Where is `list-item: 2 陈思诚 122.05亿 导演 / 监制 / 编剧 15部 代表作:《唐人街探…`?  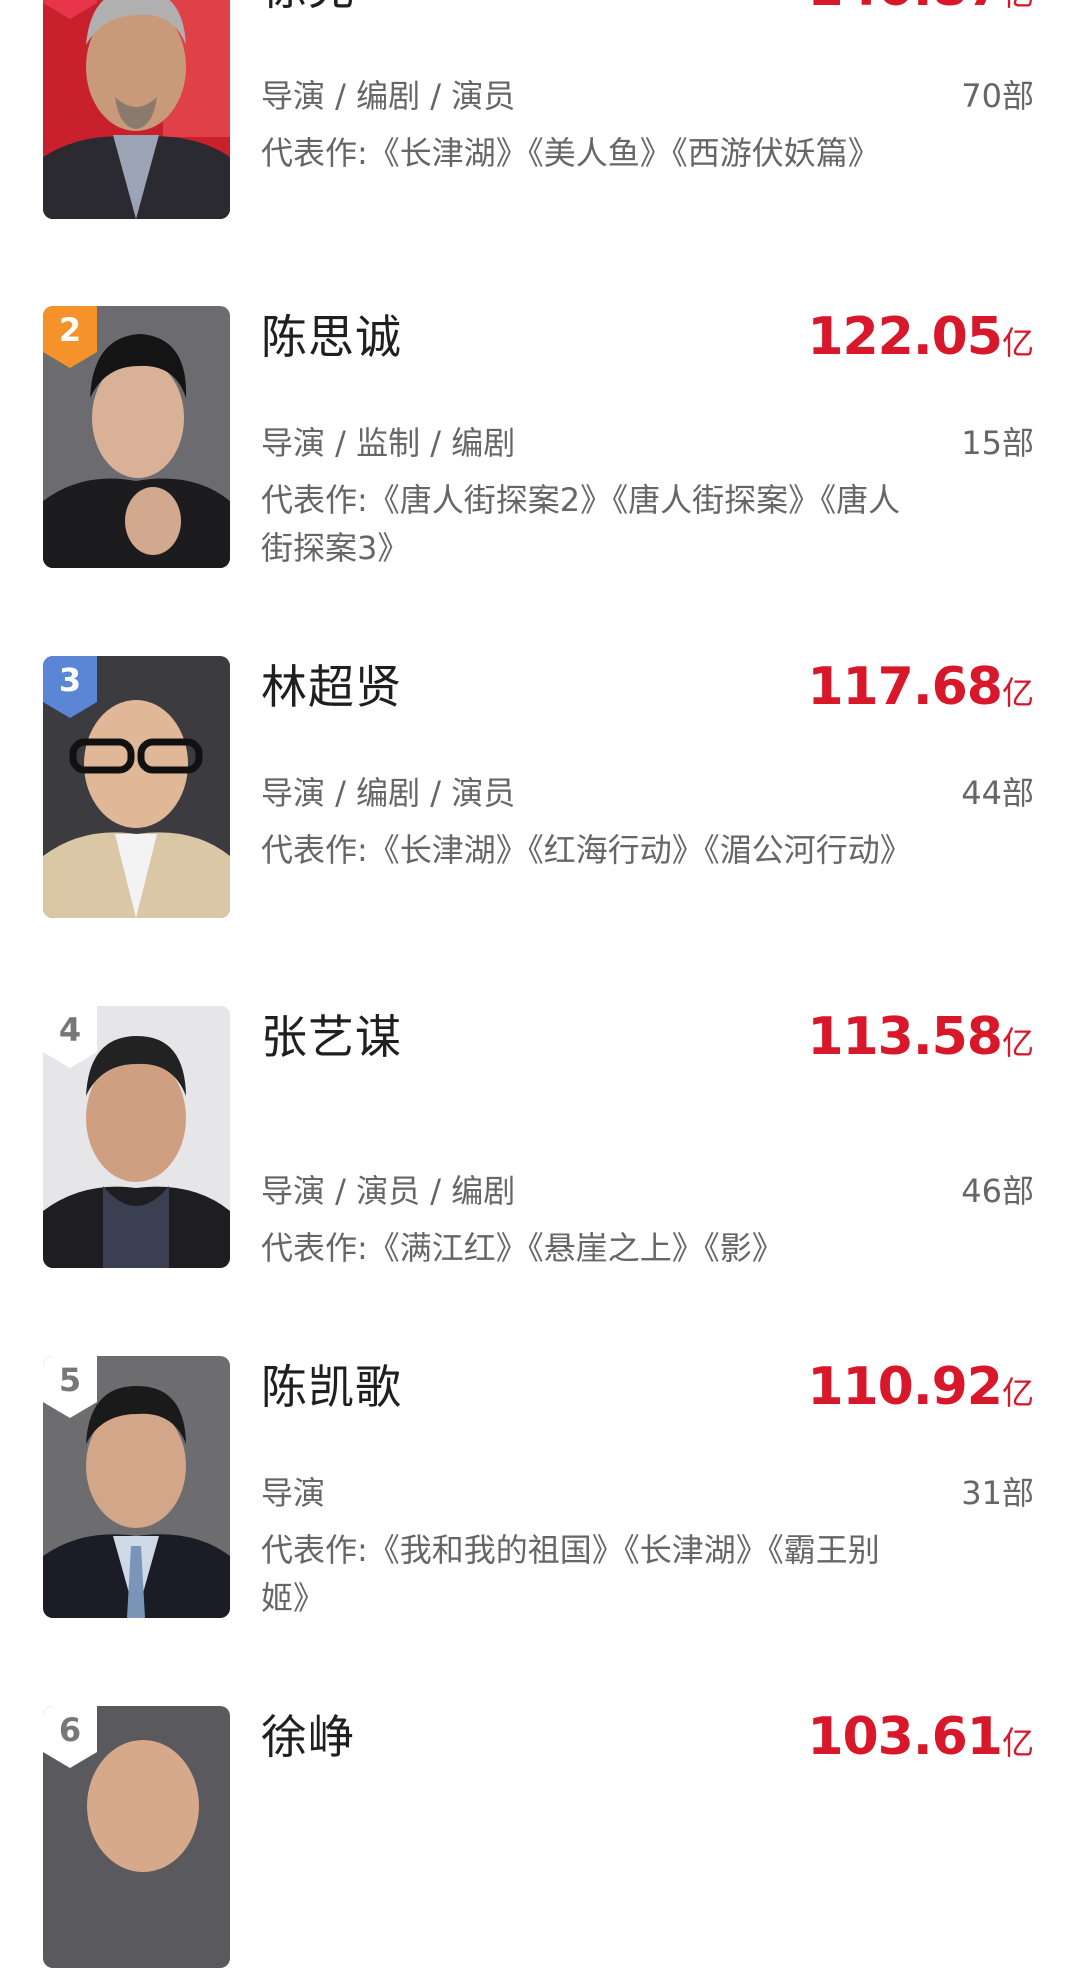
list-item: 2 陈思诚 122.05亿 导演 / 监制 / 编剧 15部 代表作:《唐人街探… is located at coordinates (540, 441).